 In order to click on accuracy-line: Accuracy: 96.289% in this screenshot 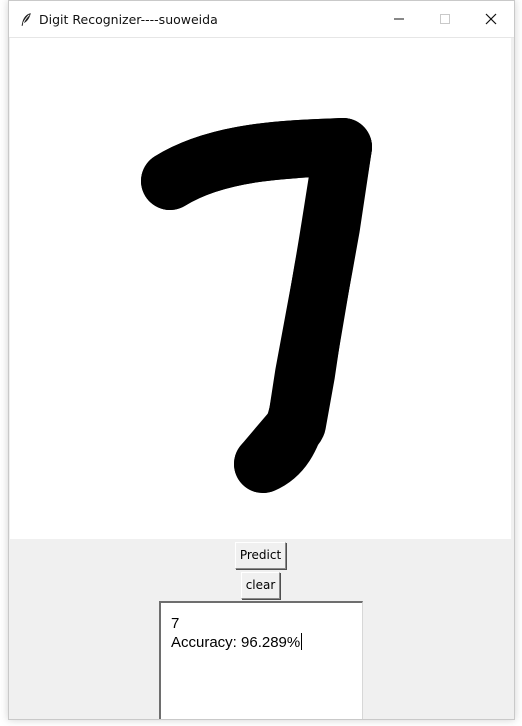, I will do `click(266, 642)`.